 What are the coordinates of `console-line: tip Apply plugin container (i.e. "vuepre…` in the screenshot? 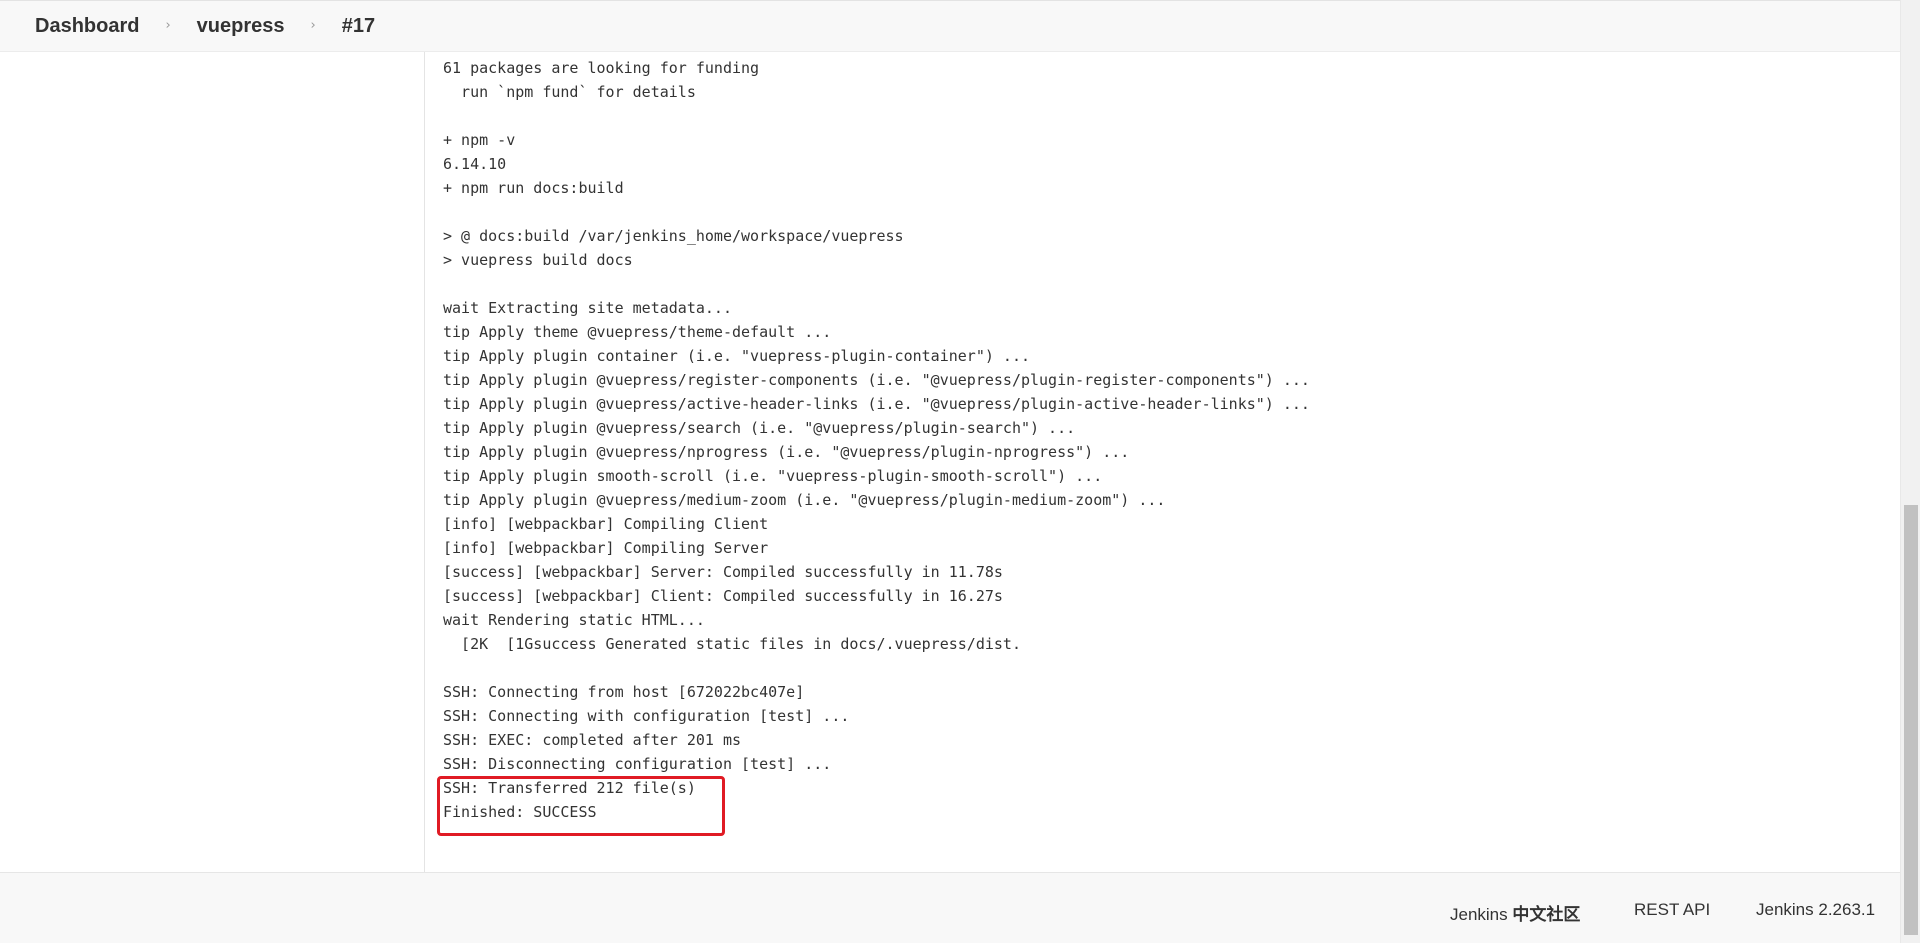 It's located at (736, 356).